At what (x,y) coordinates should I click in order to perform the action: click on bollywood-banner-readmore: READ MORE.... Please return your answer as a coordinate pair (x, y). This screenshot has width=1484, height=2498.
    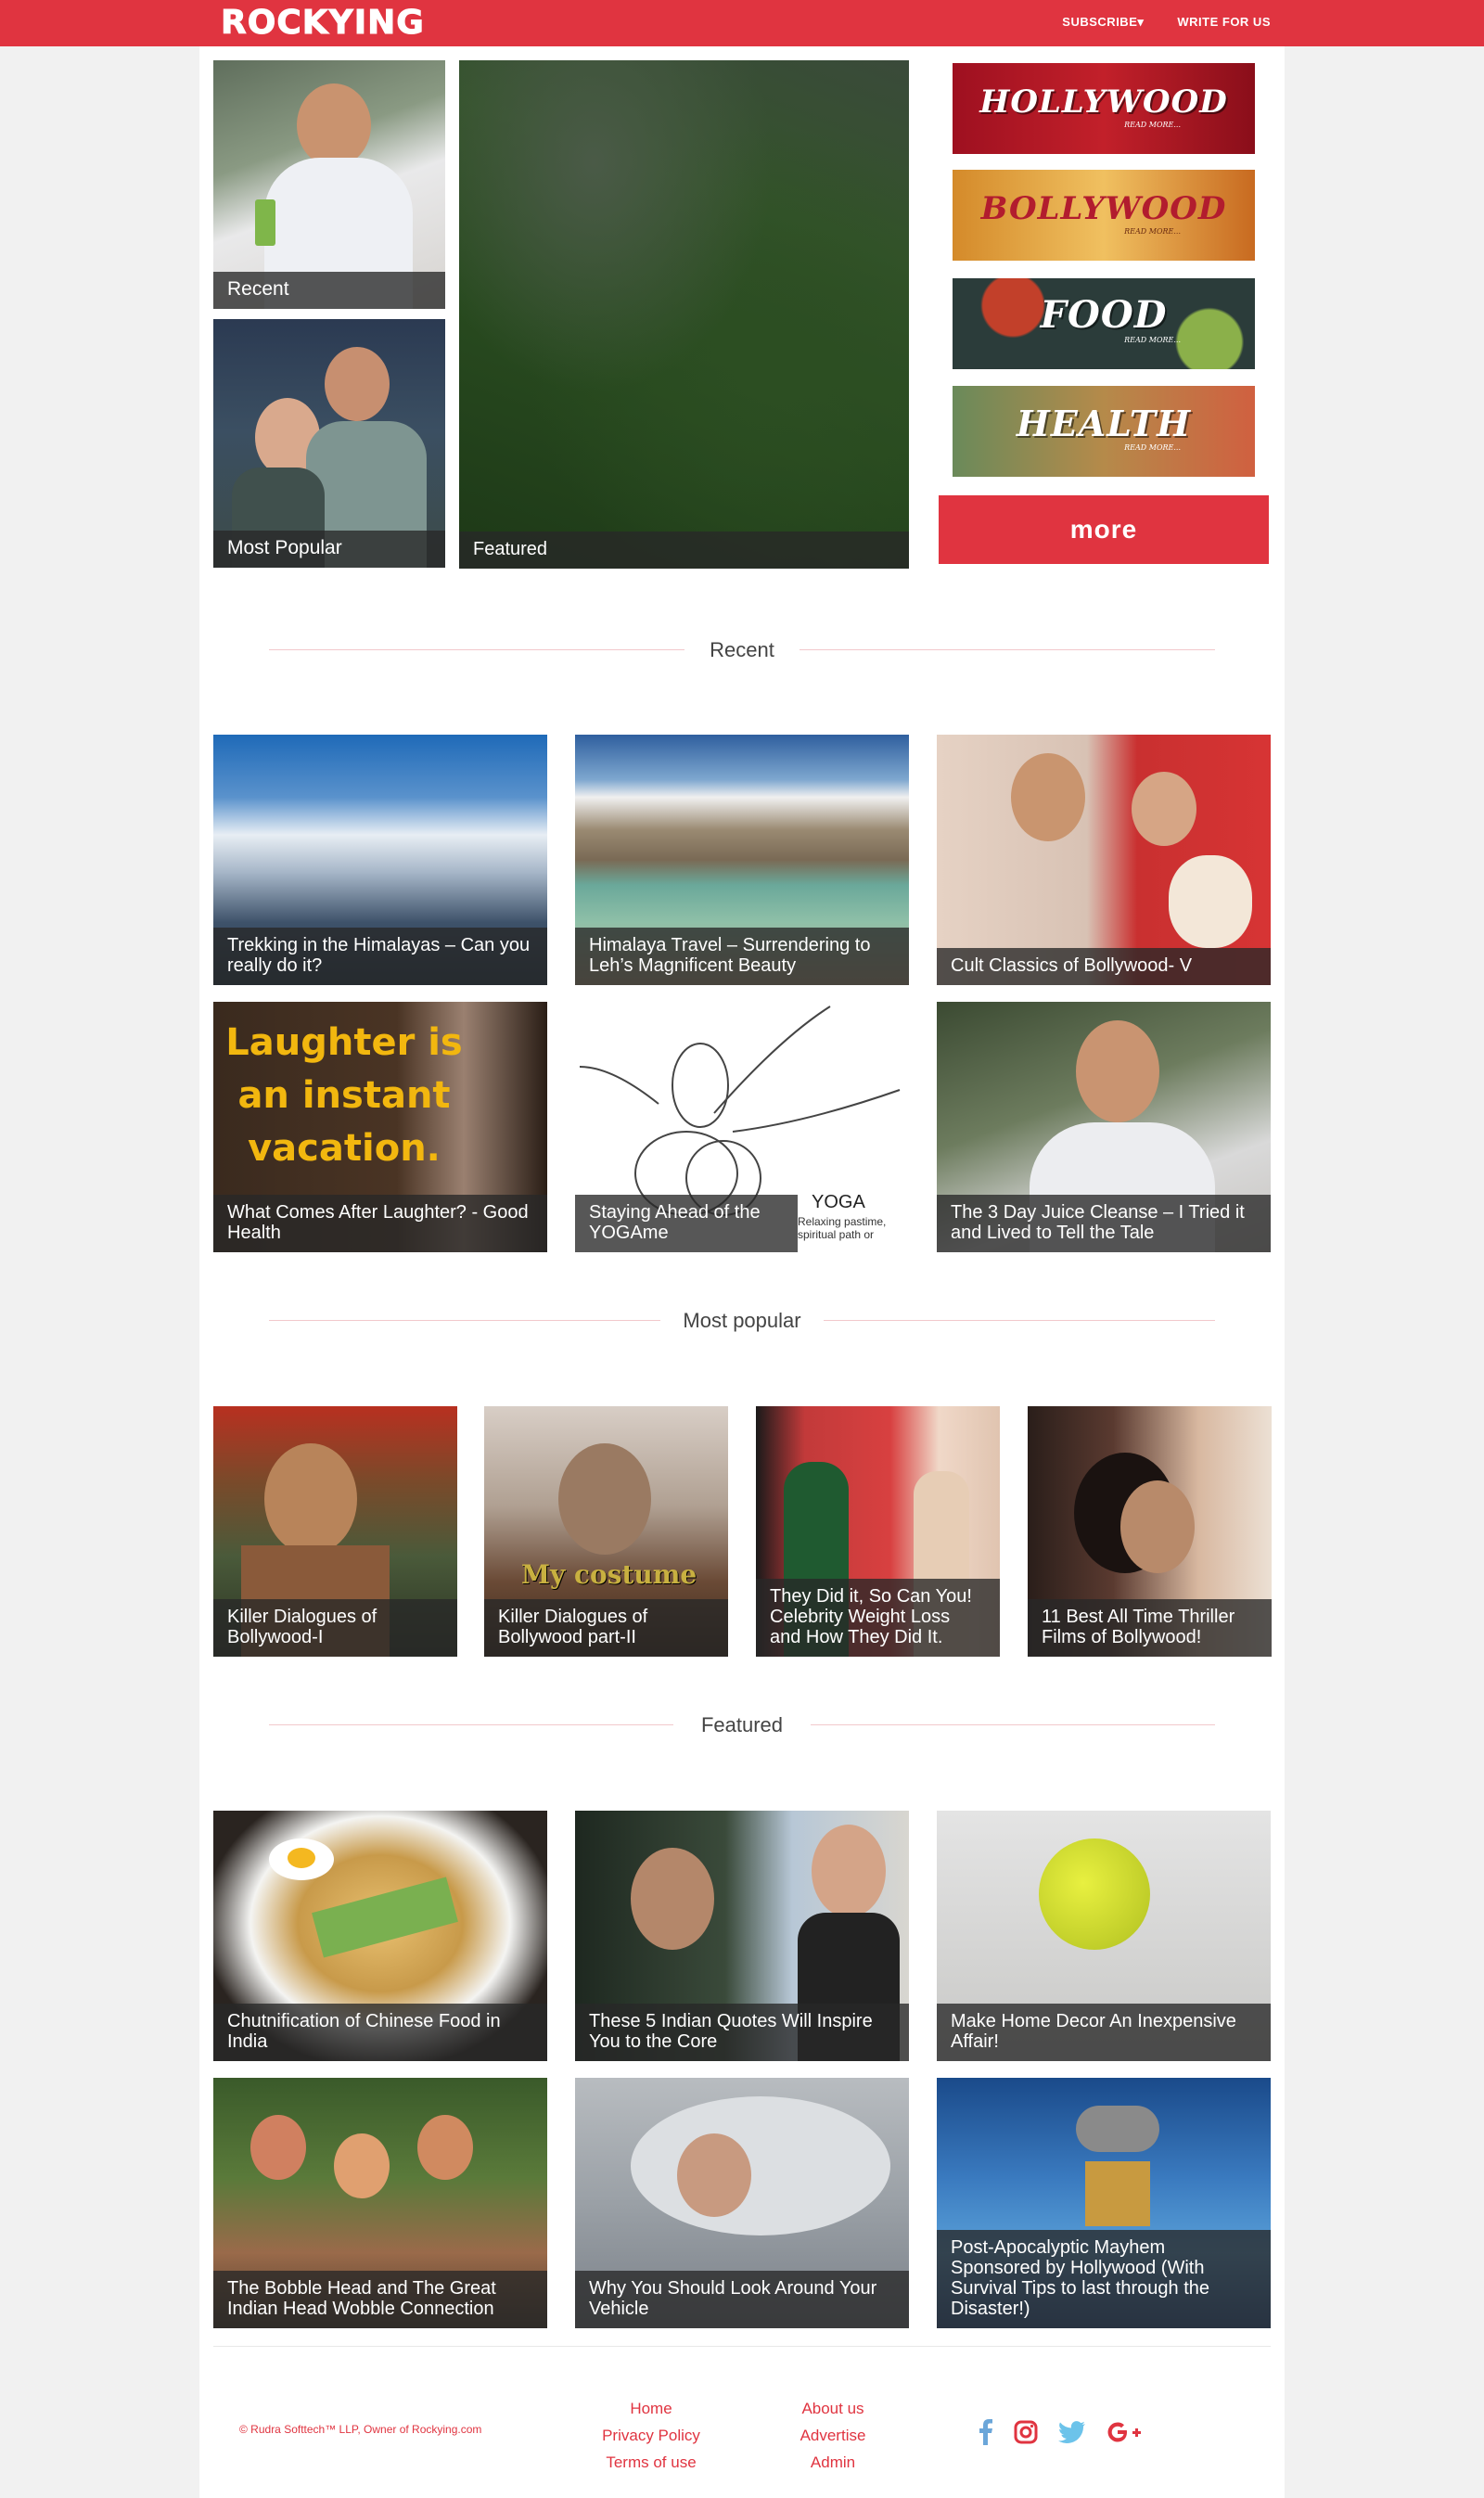
    Looking at the image, I should click on (1152, 231).